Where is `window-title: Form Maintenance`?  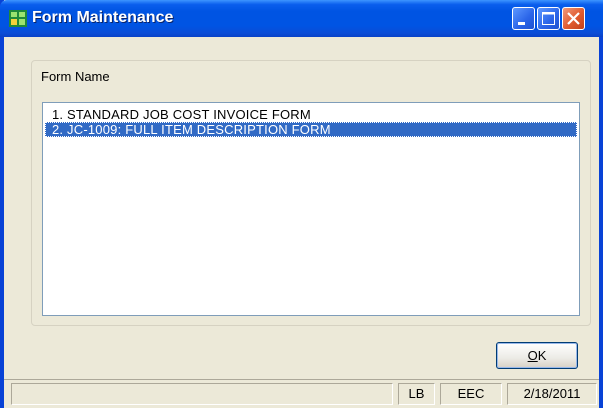 window-title: Form Maintenance is located at coordinates (103, 17).